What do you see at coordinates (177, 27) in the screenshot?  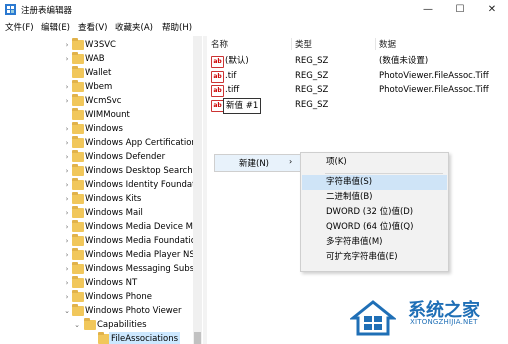 I see `menu-help: 帮助(H)` at bounding box center [177, 27].